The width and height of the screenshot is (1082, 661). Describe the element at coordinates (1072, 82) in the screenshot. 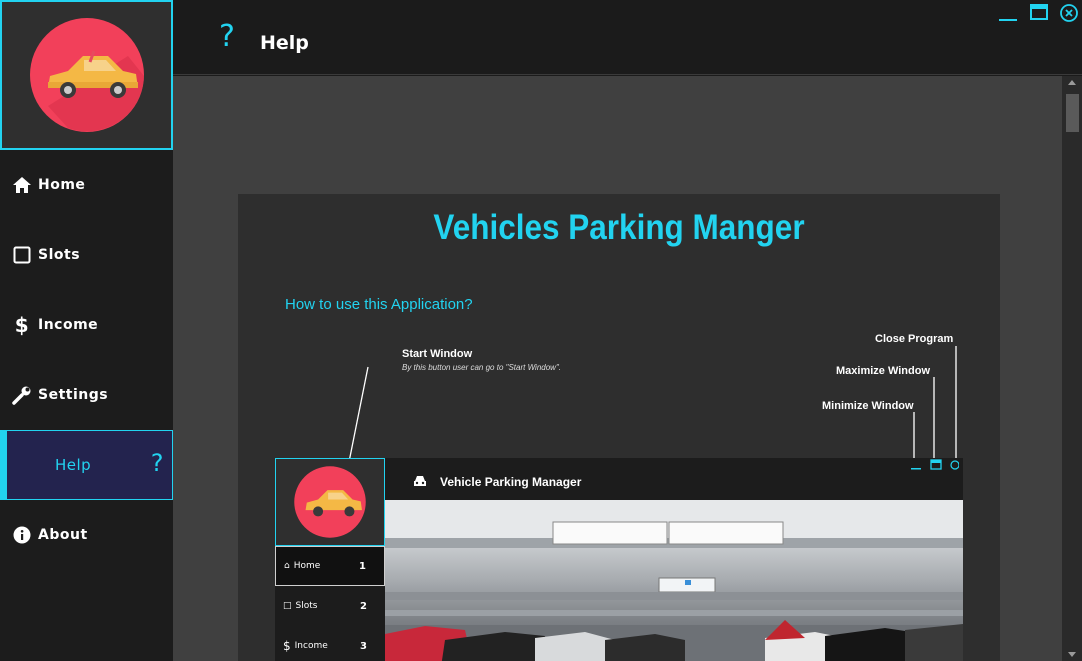

I see `scroll-up-arrow-icon` at that location.